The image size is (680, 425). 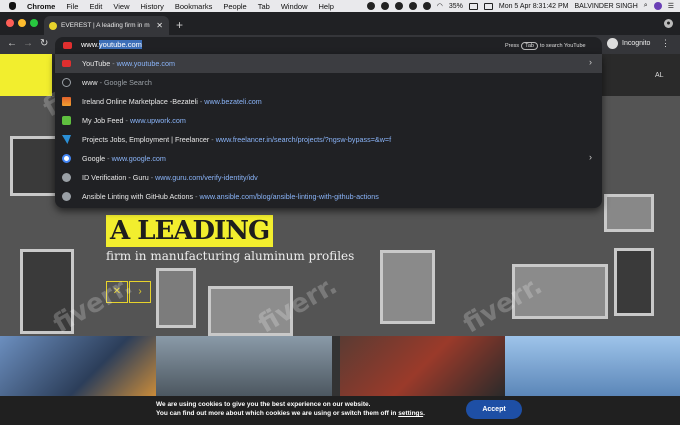 What do you see at coordinates (328, 82) in the screenshot?
I see `suggestion-row: www - Google Search` at bounding box center [328, 82].